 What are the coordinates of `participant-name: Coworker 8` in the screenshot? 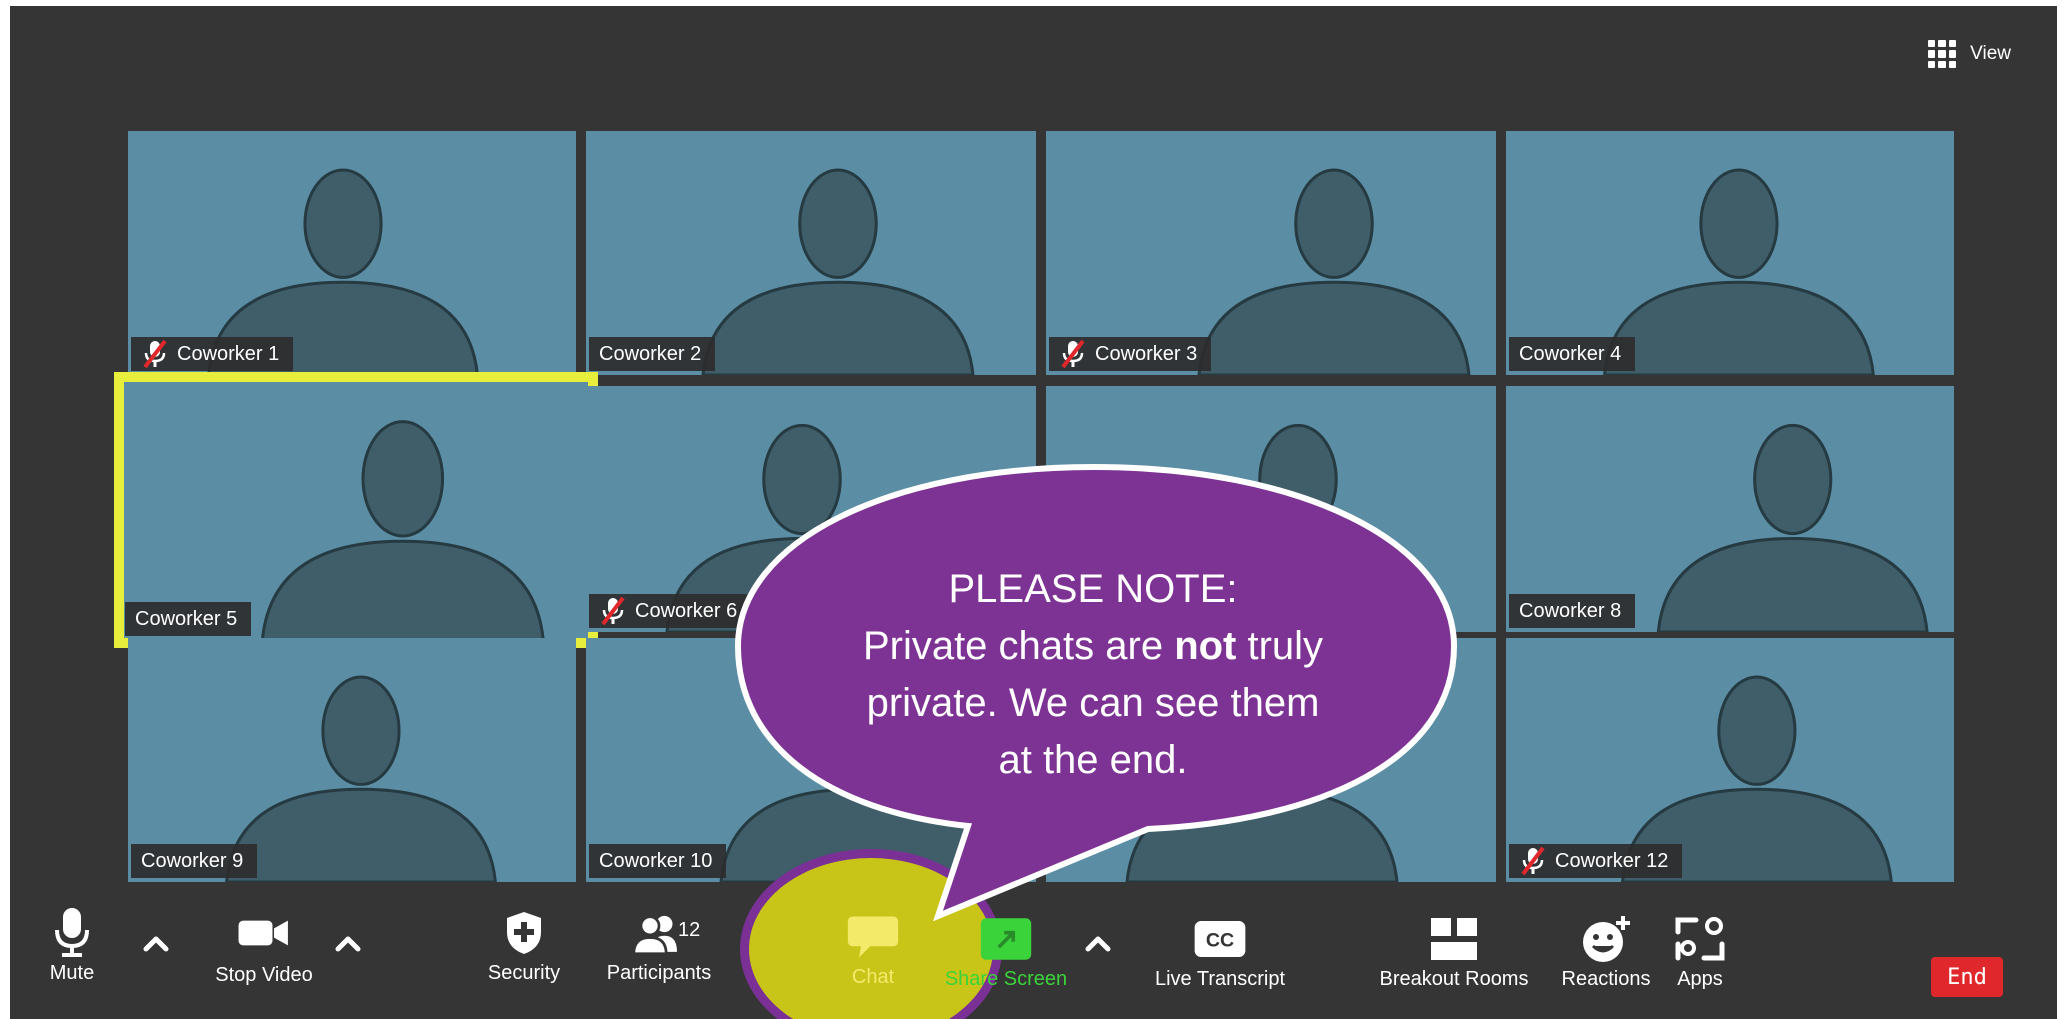 It's located at (1570, 610).